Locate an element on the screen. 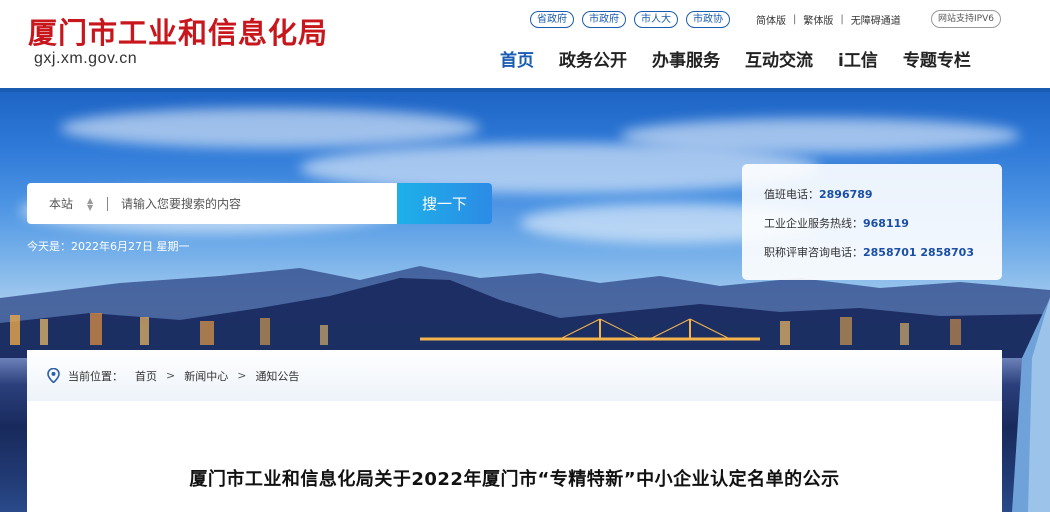 This screenshot has height=512, width=1050. nav-item-special-topics: 专题专栏 is located at coordinates (937, 58).